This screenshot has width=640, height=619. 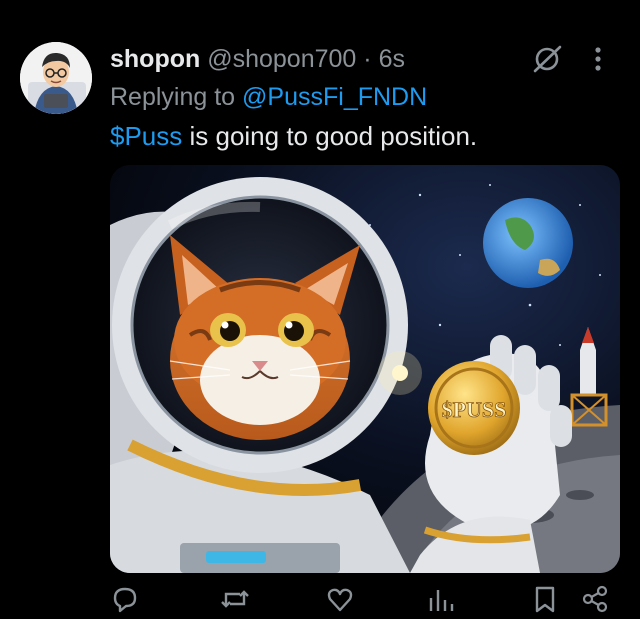 What do you see at coordinates (320, 600) in the screenshot?
I see `action-bar` at bounding box center [320, 600].